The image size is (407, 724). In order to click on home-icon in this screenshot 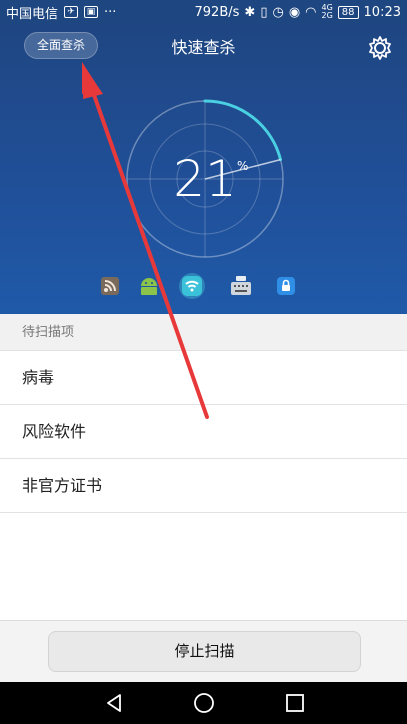, I will do `click(204, 703)`.